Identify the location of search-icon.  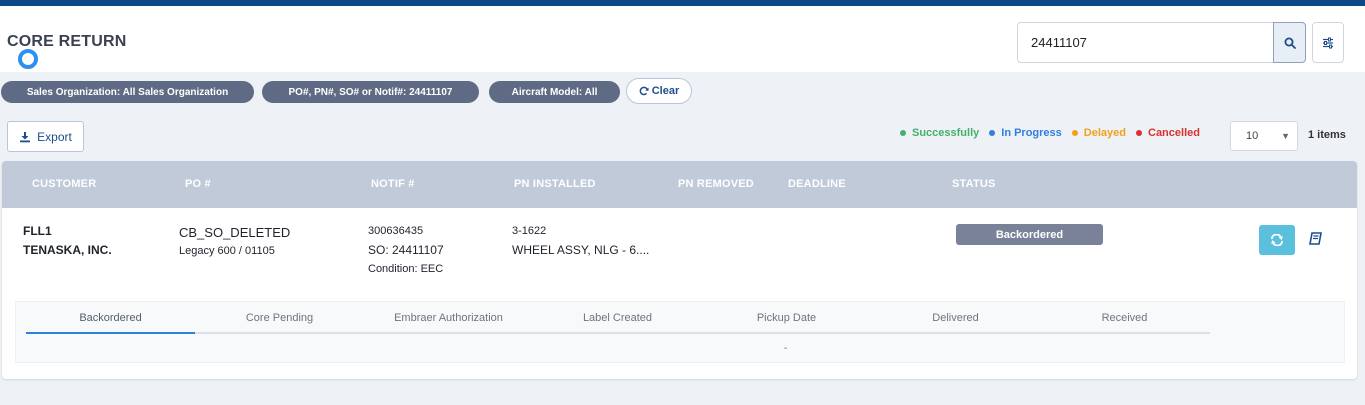
(1290, 43).